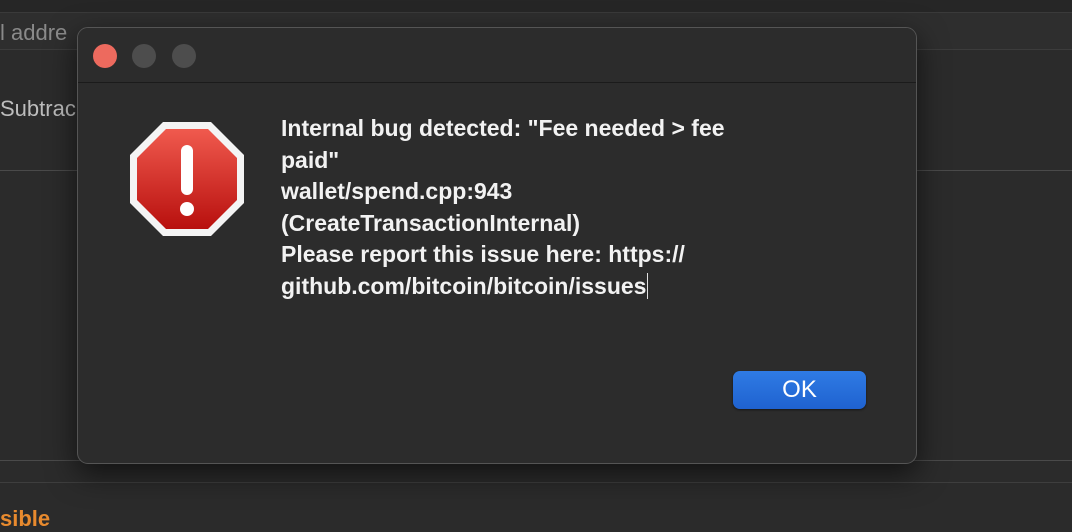 This screenshot has width=1072, height=532. What do you see at coordinates (497, 55) in the screenshot?
I see `dialog-titlebar` at bounding box center [497, 55].